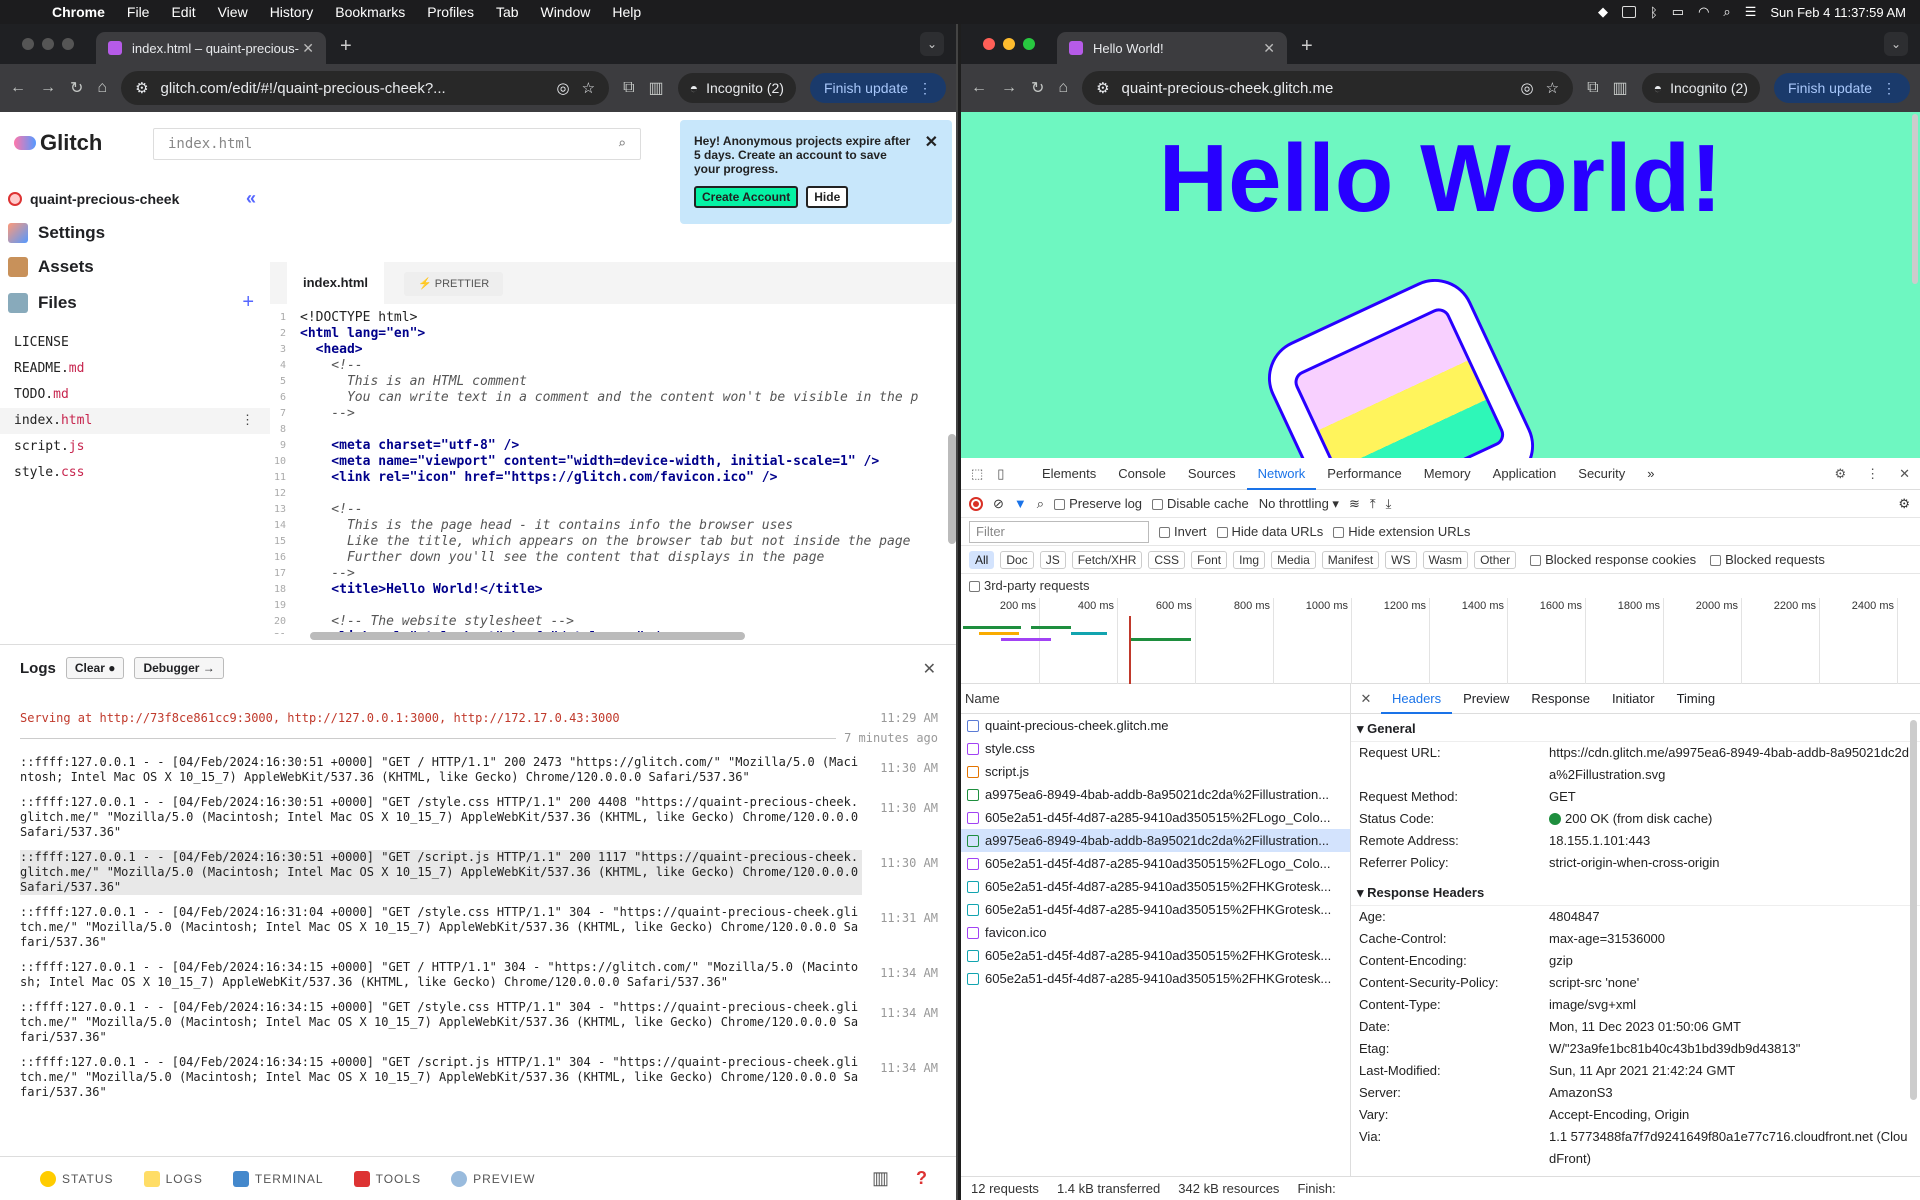 The width and height of the screenshot is (1920, 1200). I want to click on file-item: script.js, so click(135, 447).